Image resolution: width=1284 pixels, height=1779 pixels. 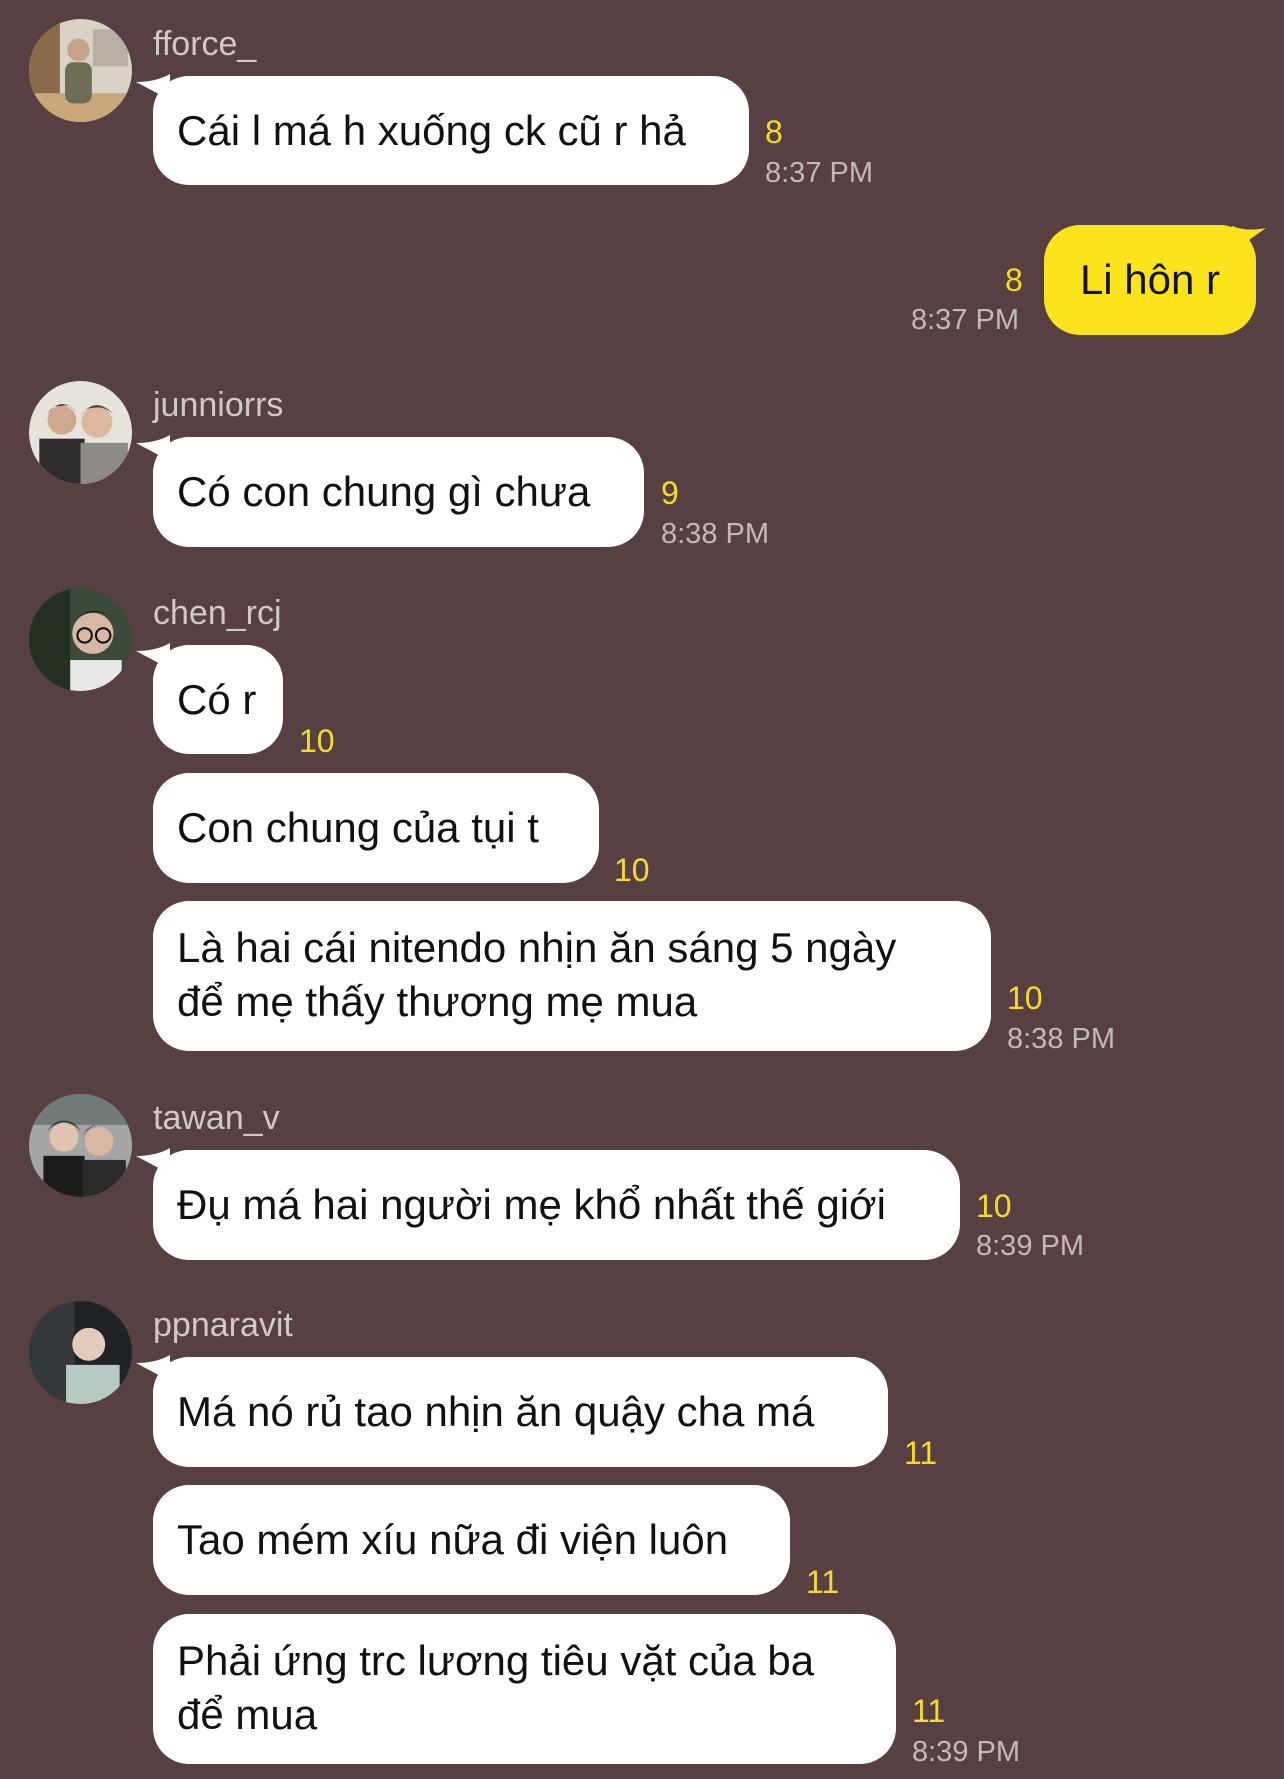 I want to click on message-bubble: Má nó rủ tao nhịn ăn quậy cha má, so click(x=520, y=1412).